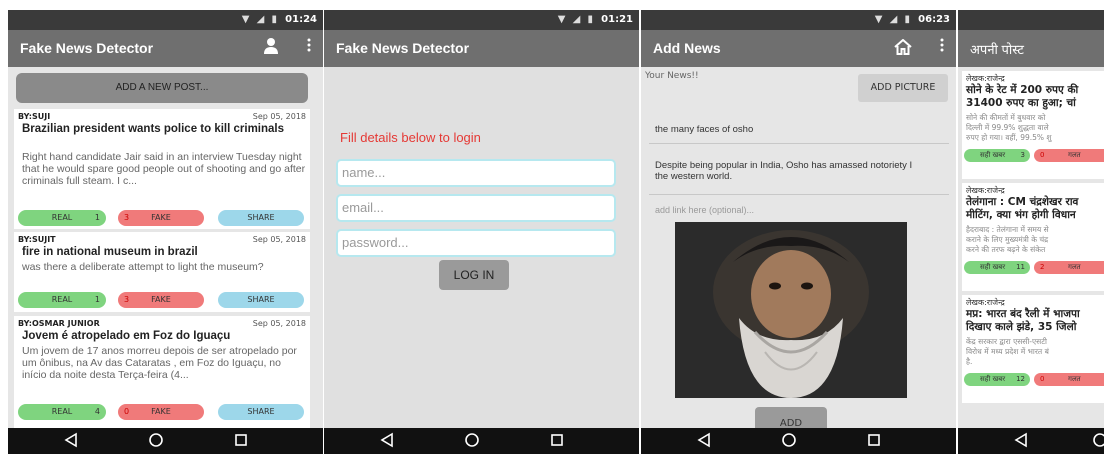 This screenshot has height=454, width=1104. What do you see at coordinates (1007, 351) in the screenshot?
I see `post-body-line2: विरोध में मध्य प्रदेश में भारत बं` at bounding box center [1007, 351].